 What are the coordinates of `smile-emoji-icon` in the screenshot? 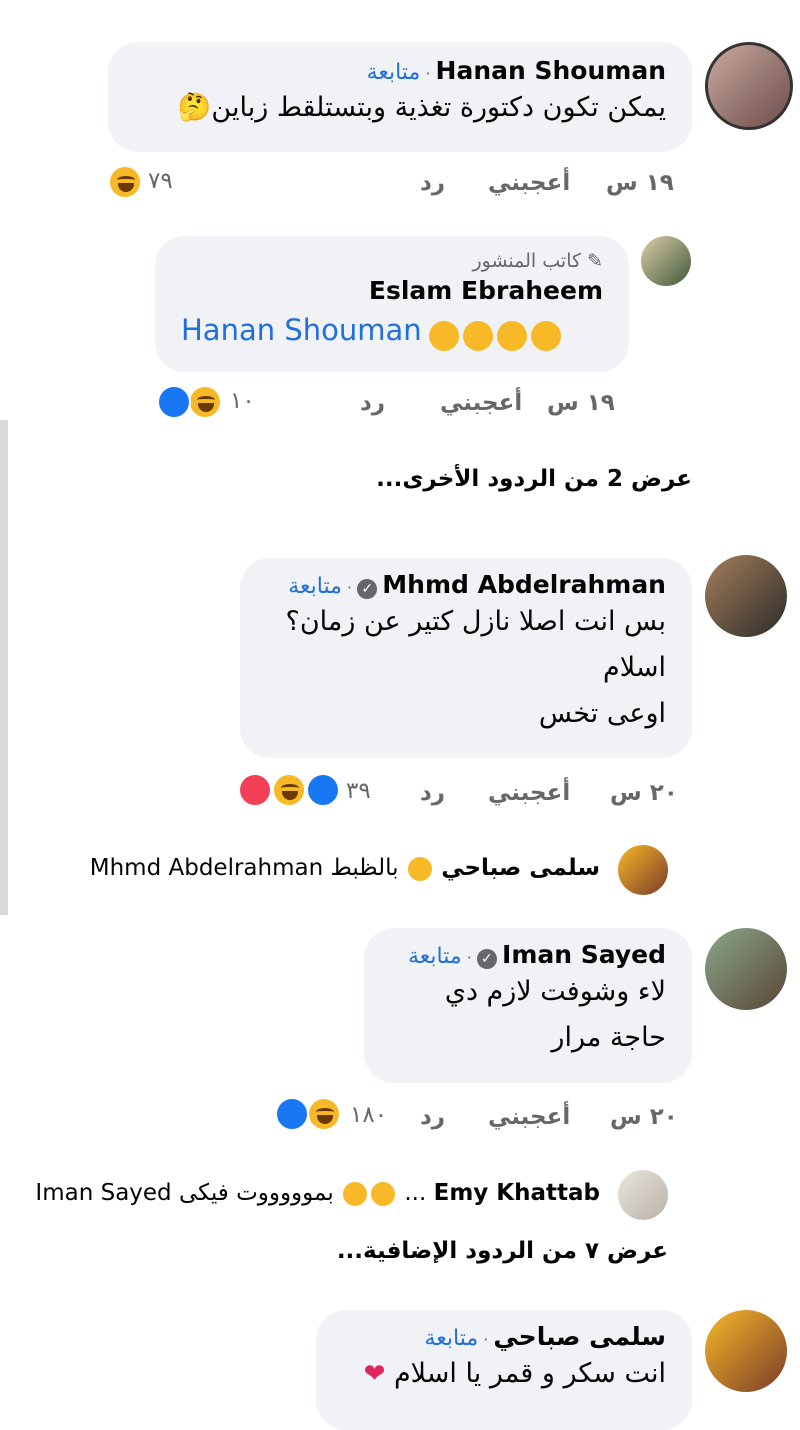 It's located at (419, 868).